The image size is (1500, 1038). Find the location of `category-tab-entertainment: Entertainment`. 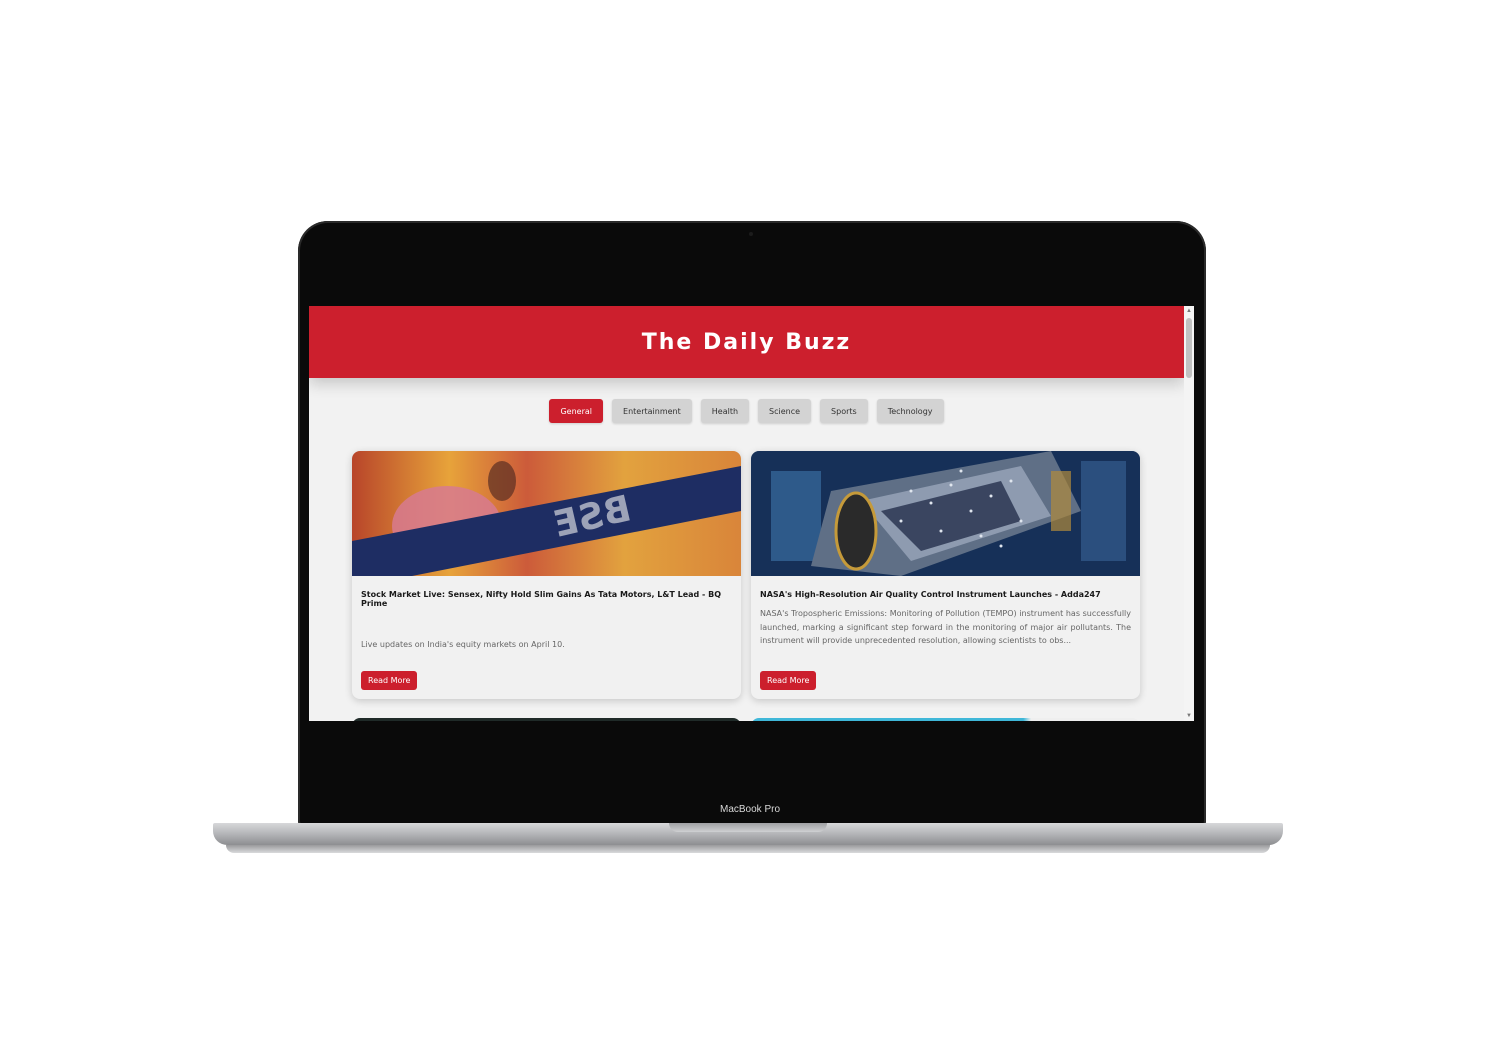

category-tab-entertainment: Entertainment is located at coordinates (652, 411).